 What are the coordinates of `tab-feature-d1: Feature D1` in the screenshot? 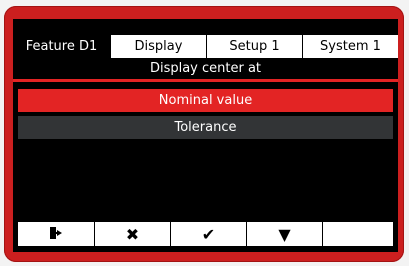 It's located at (61, 46).